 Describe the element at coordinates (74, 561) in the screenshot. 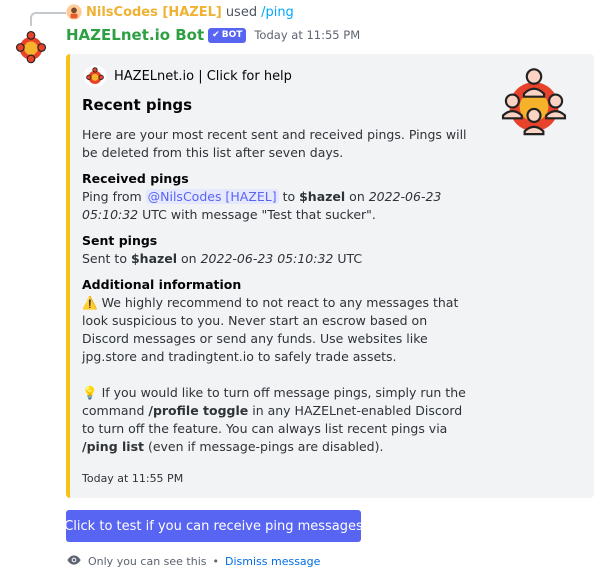

I see `eye-icon` at that location.